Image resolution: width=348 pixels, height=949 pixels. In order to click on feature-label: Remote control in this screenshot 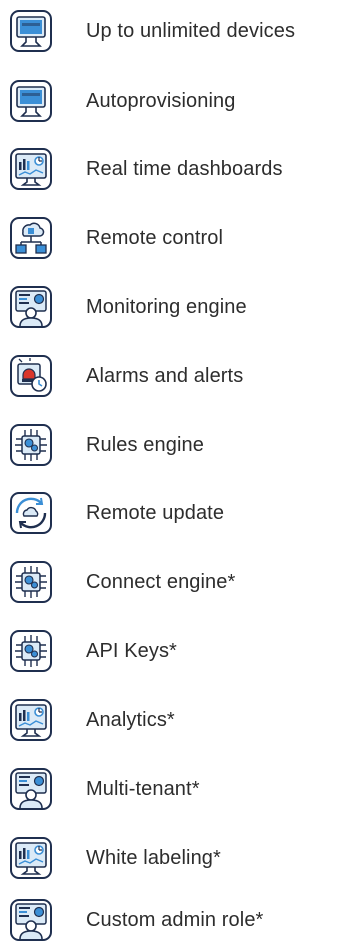, I will do `click(155, 238)`.